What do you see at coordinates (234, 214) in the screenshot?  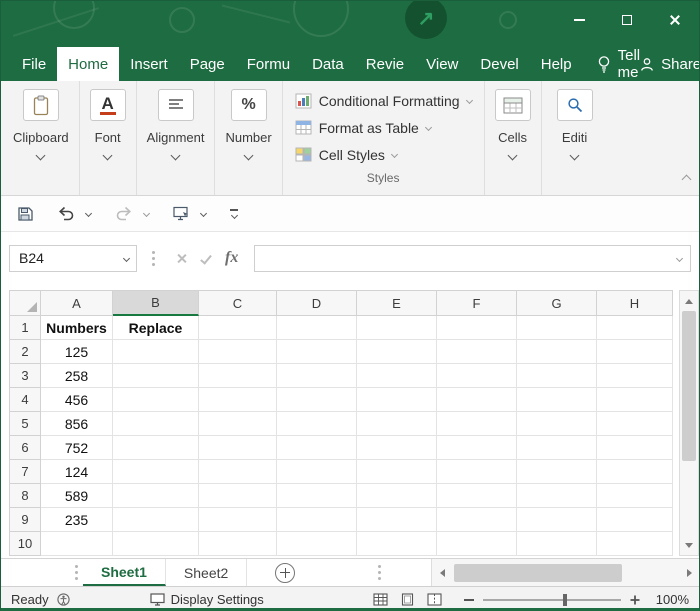 I see `customize-qat-button` at bounding box center [234, 214].